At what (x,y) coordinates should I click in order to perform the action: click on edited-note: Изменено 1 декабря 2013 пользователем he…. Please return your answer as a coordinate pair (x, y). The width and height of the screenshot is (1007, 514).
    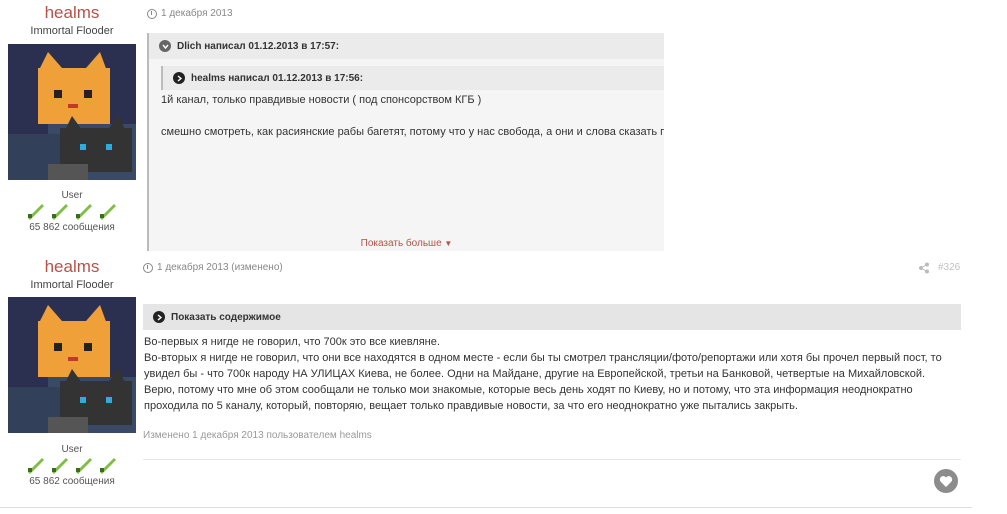
    Looking at the image, I should click on (257, 435).